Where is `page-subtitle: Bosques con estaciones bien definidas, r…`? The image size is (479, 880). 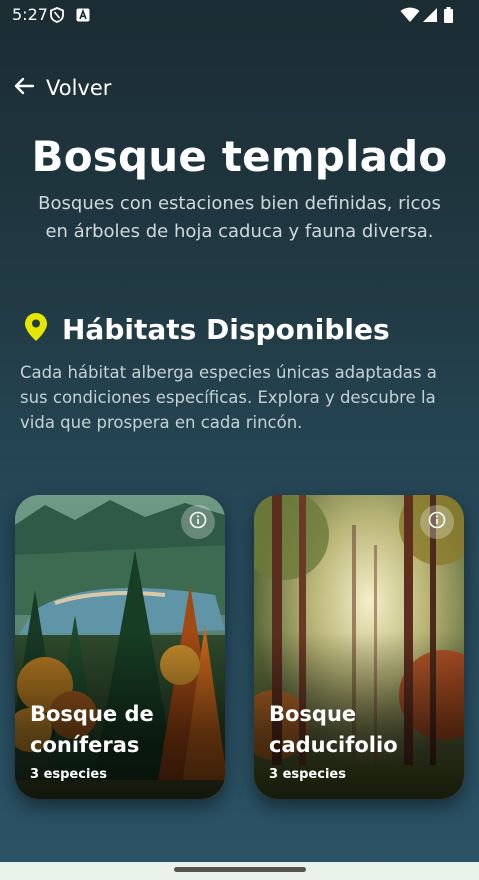
page-subtitle: Bosques con estaciones bien definidas, r… is located at coordinates (239, 217).